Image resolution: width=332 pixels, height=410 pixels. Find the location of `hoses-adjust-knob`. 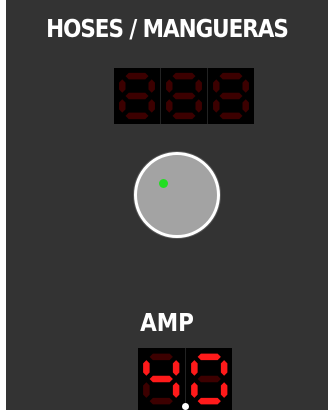

hoses-adjust-knob is located at coordinates (177, 195).